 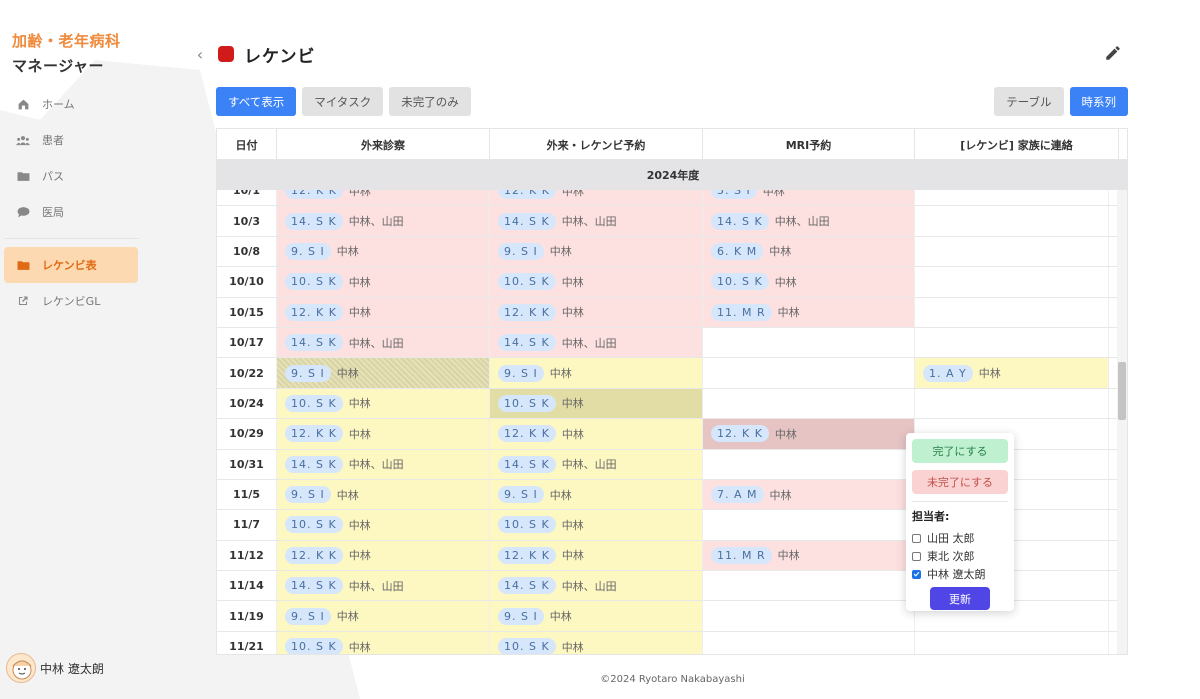 I want to click on sidebar-item-3: 医局, so click(x=72, y=212).